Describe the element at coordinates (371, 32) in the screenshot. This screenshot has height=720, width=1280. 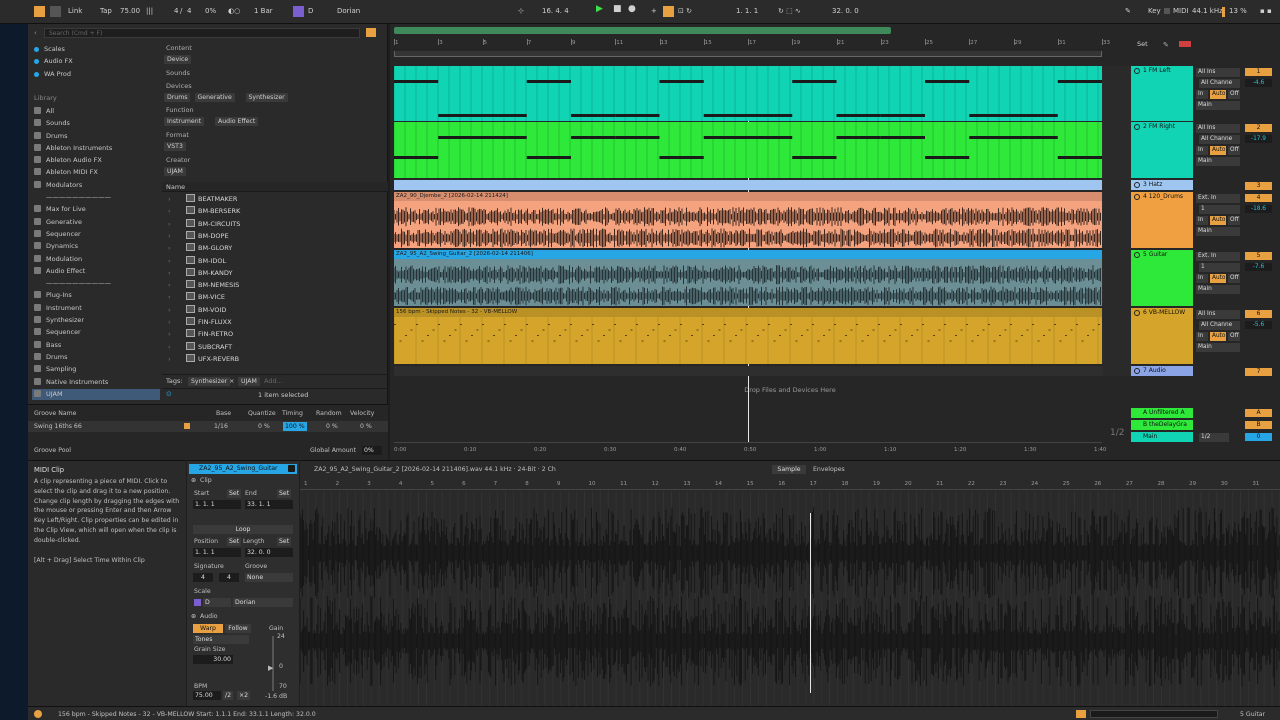
I see `browser-hotswap-icon` at that location.